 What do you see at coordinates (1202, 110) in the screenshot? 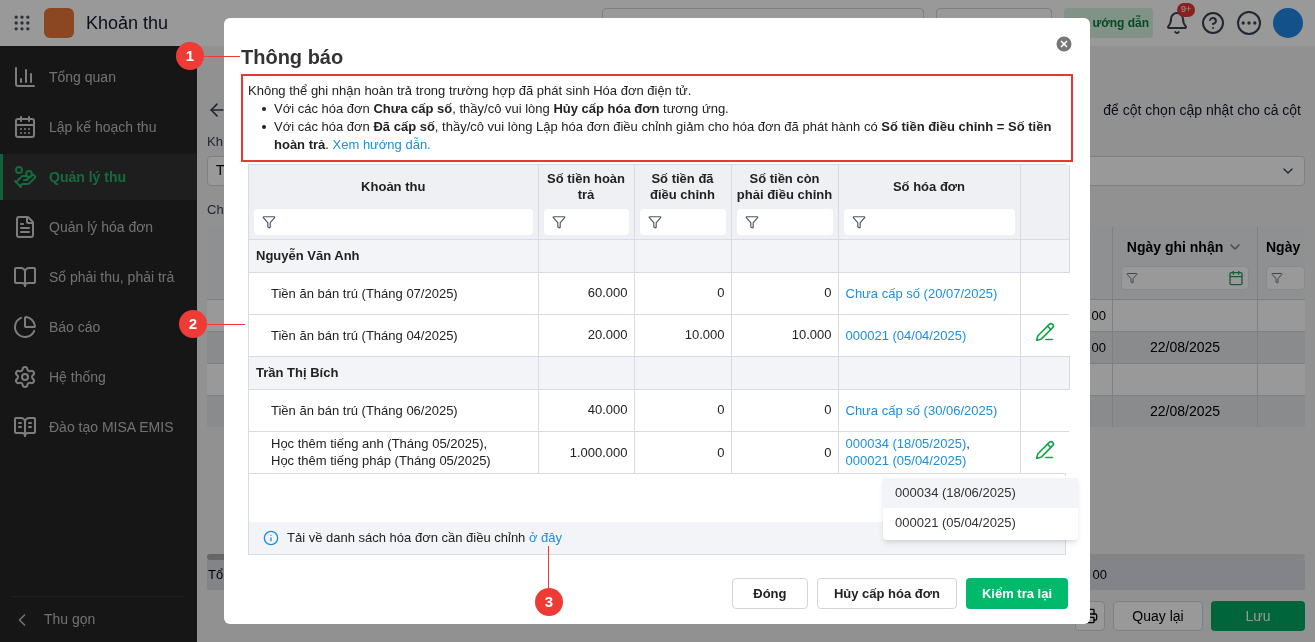
I see `hint-text: để cột chọn cập nhật cho cả cột` at bounding box center [1202, 110].